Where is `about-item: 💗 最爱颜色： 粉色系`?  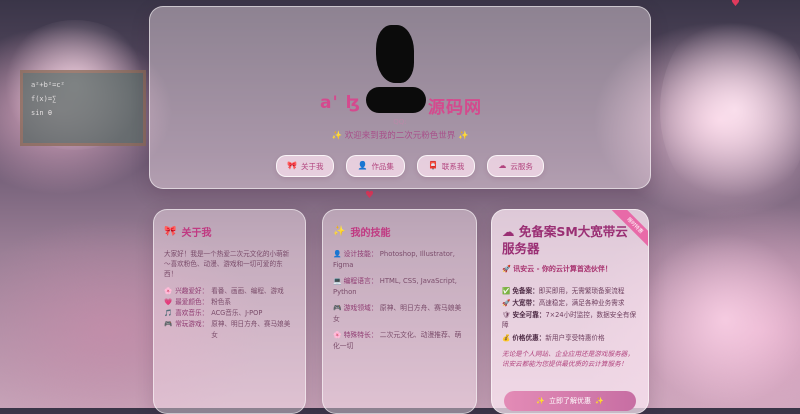
about-item: 💗 最爱颜色： 粉色系 is located at coordinates (197, 301).